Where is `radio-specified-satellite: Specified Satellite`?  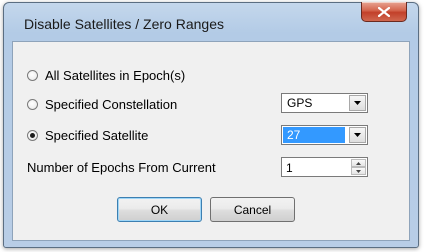
radio-specified-satellite: Specified Satellite is located at coordinates (87, 135).